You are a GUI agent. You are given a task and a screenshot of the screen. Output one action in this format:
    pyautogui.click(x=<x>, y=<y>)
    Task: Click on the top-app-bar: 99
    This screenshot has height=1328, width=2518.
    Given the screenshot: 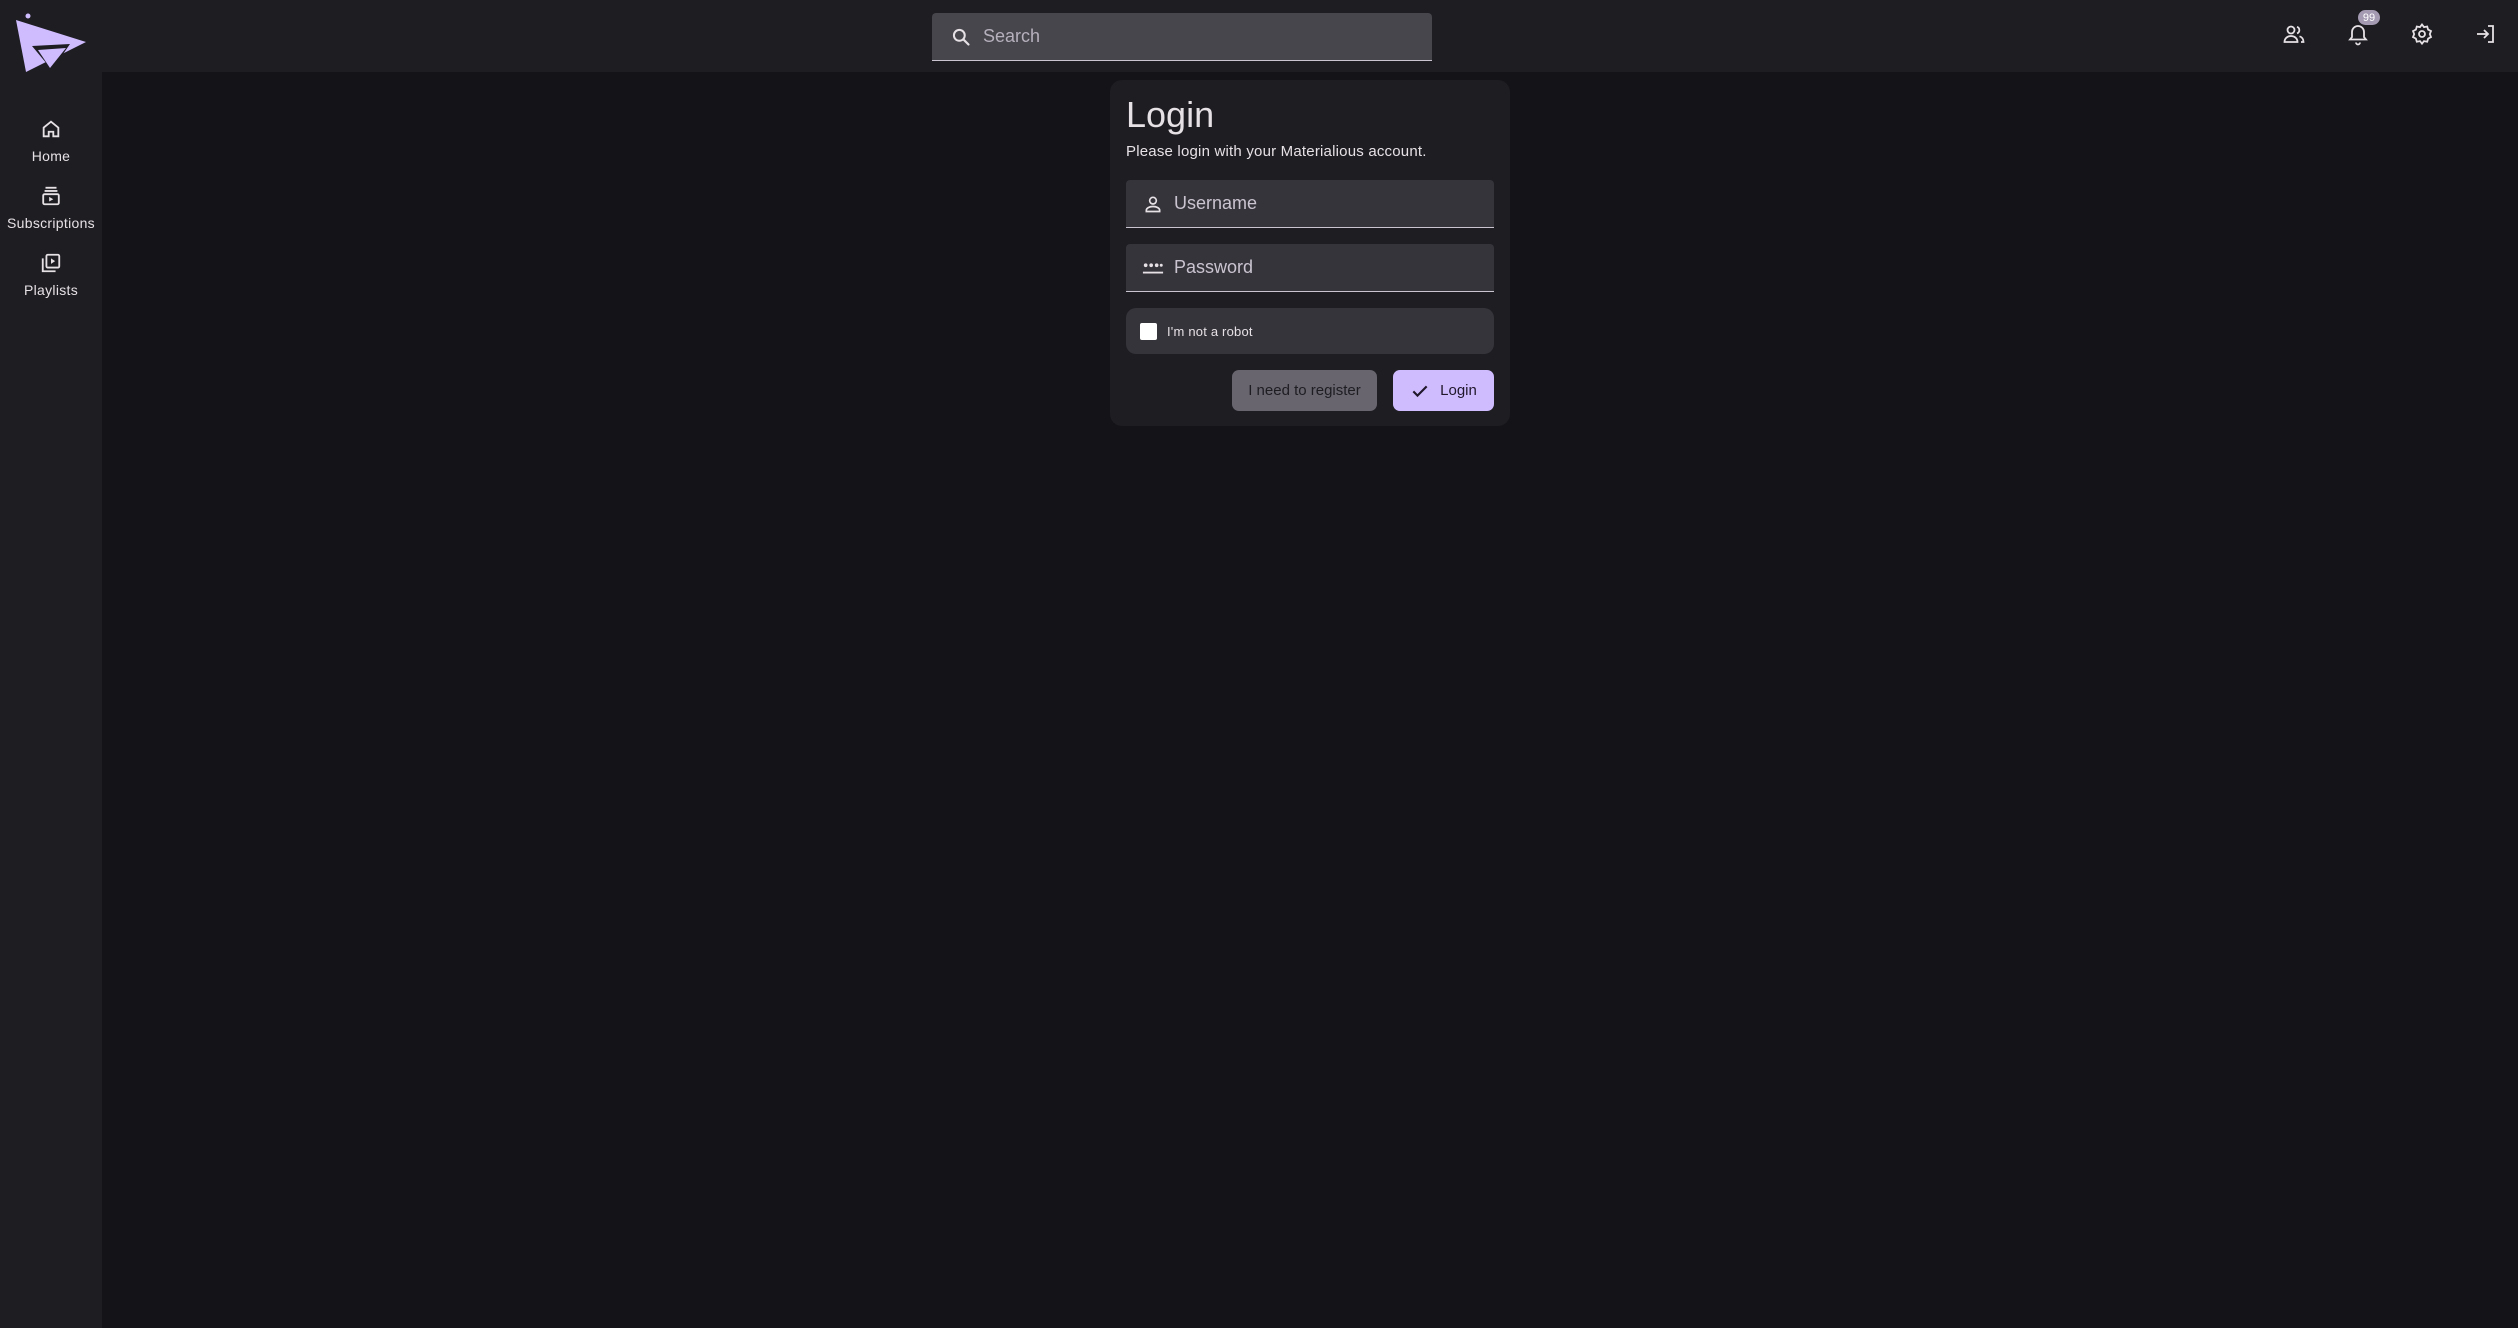 What is the action you would take?
    pyautogui.click(x=1259, y=36)
    